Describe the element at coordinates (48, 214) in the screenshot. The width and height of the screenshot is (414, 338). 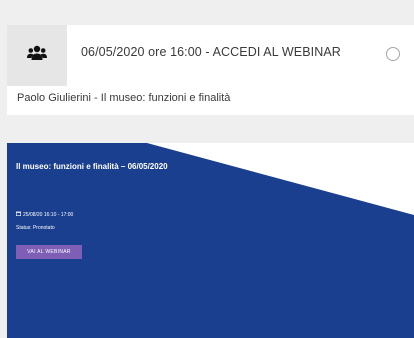
I see `banner-date-time: 25/08/20 16:10 - 17:00` at that location.